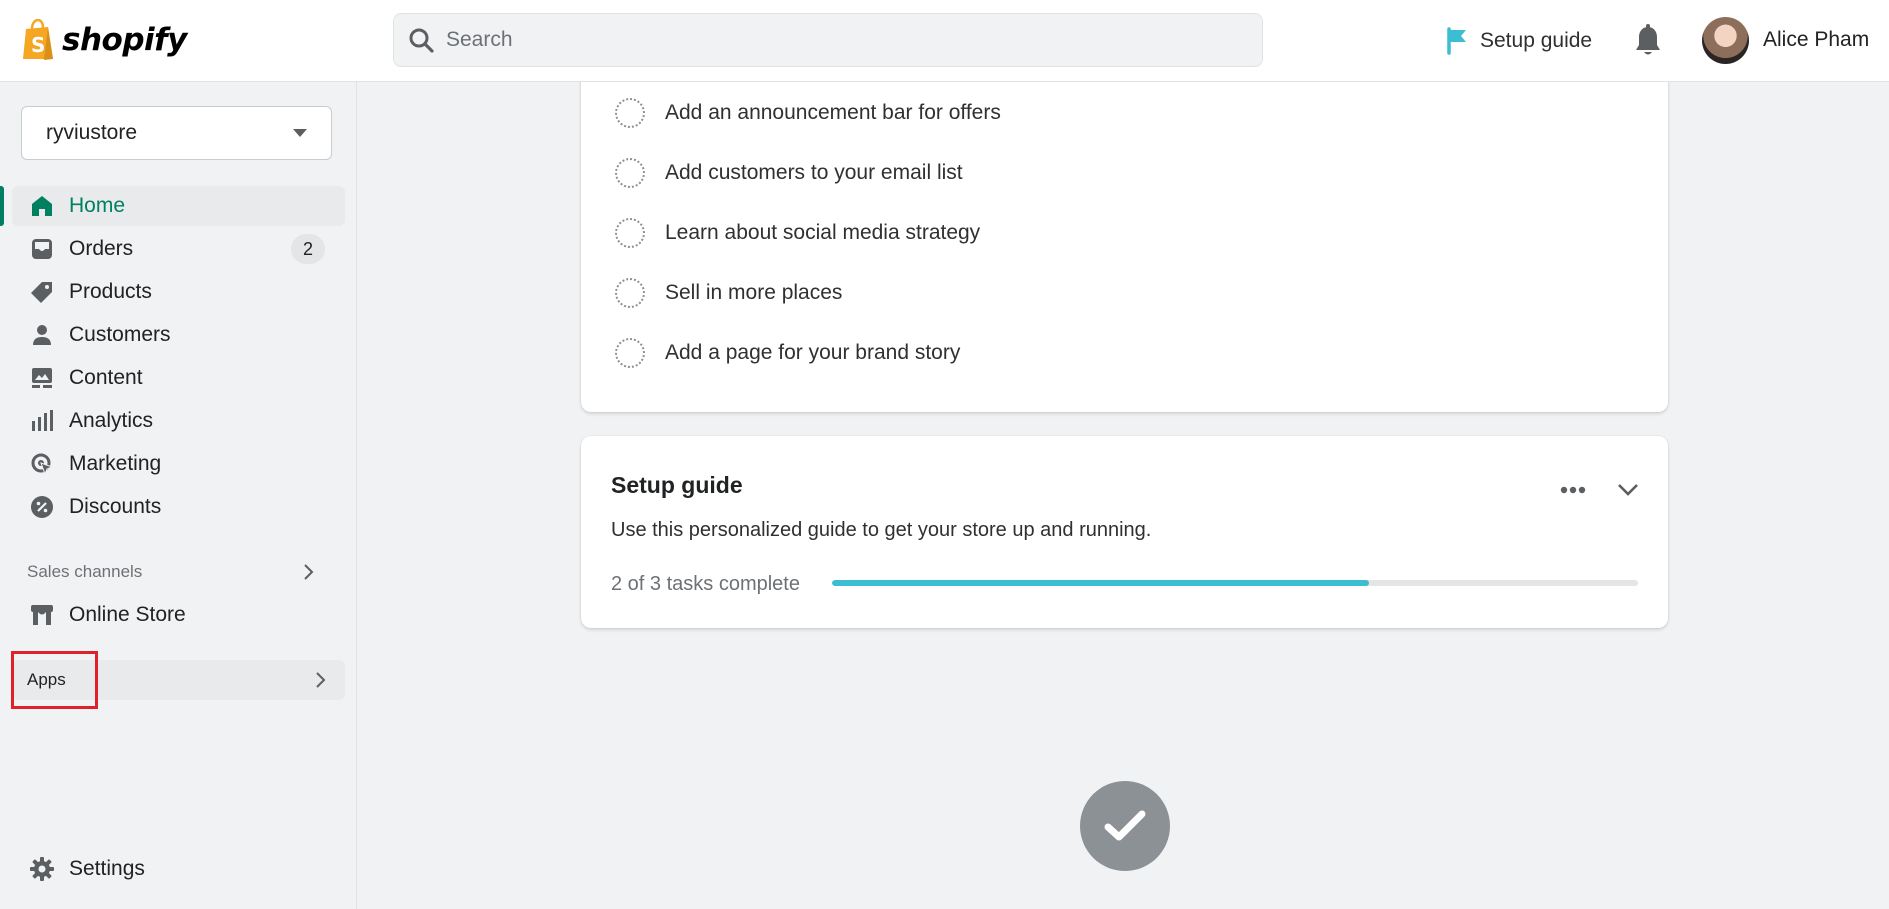 Image resolution: width=1889 pixels, height=909 pixels. I want to click on sidebar-item-label: Products, so click(110, 291).